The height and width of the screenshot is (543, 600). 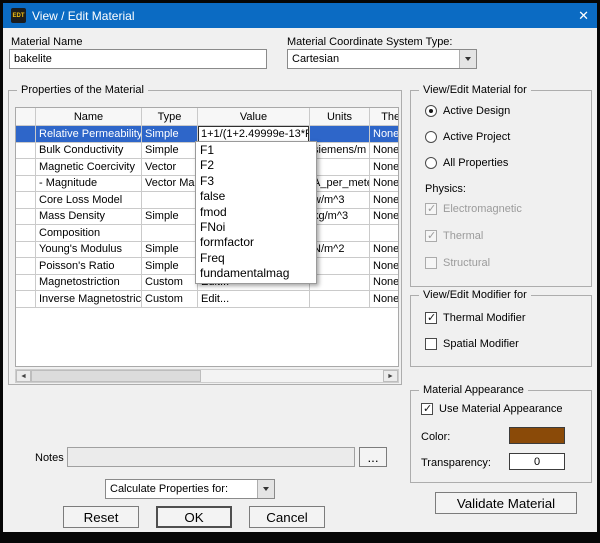 I want to click on notes-input, so click(x=211, y=457).